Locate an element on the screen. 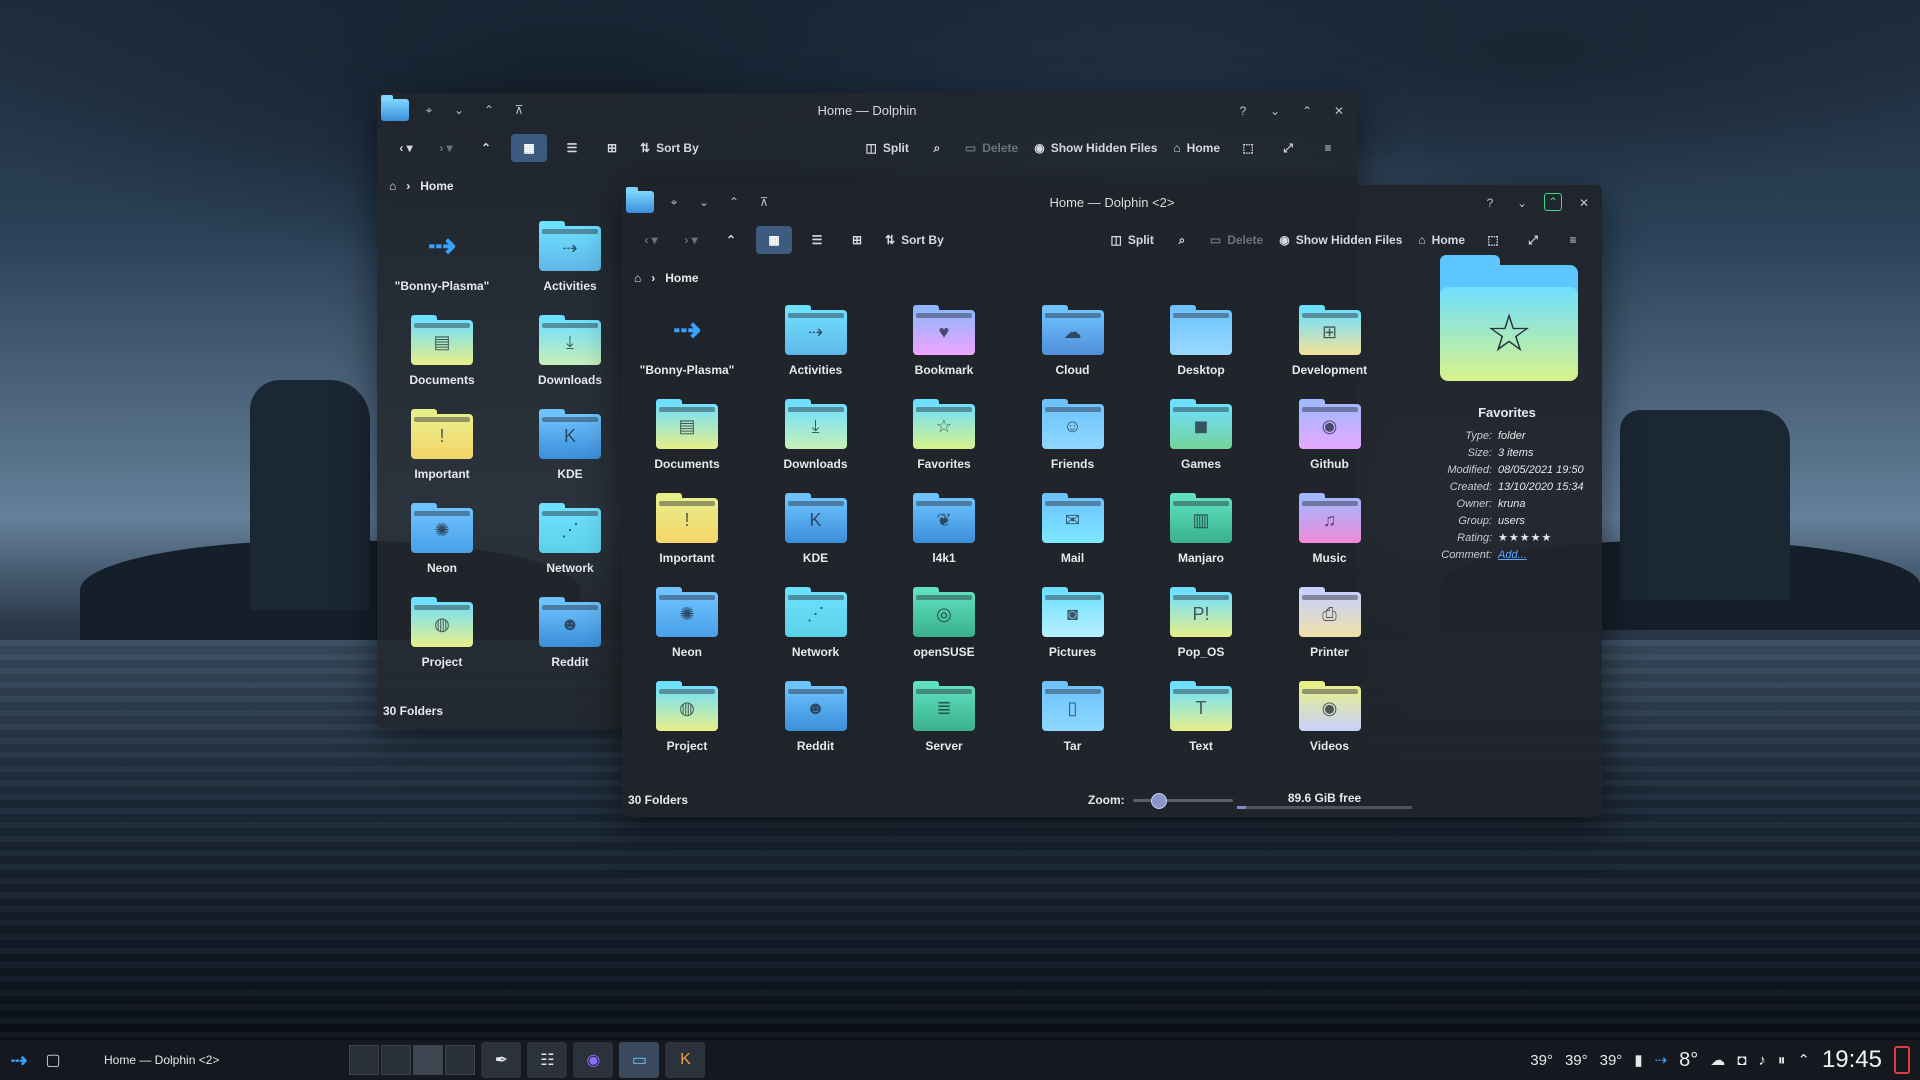  breadcrumb: ⌂ › Home is located at coordinates (421, 186).